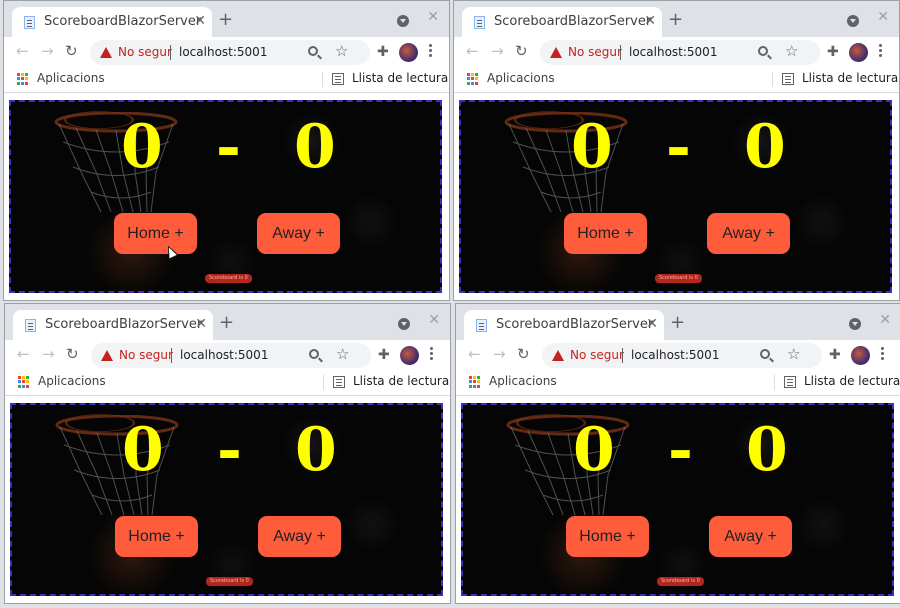  Describe the element at coordinates (772, 79) in the screenshot. I see `divider` at that location.